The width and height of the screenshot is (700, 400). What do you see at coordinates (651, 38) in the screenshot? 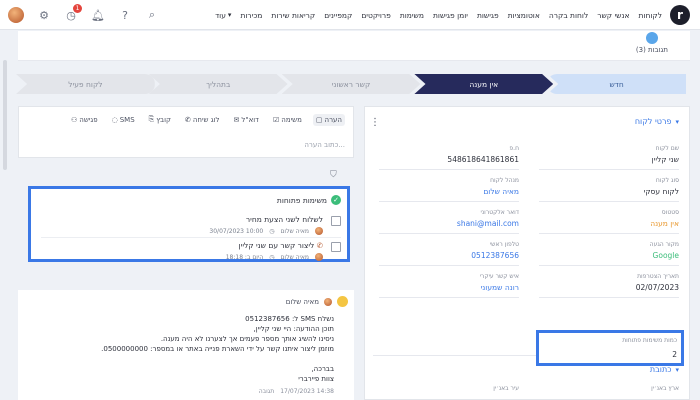
I see `comment-icon` at bounding box center [651, 38].